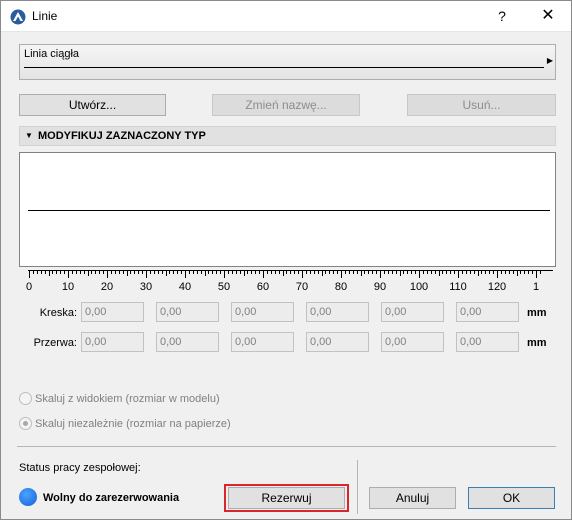  What do you see at coordinates (287, 136) in the screenshot?
I see `modify-section-header: ▼ MODYFIKUJ ZAZNACZONY TYP` at bounding box center [287, 136].